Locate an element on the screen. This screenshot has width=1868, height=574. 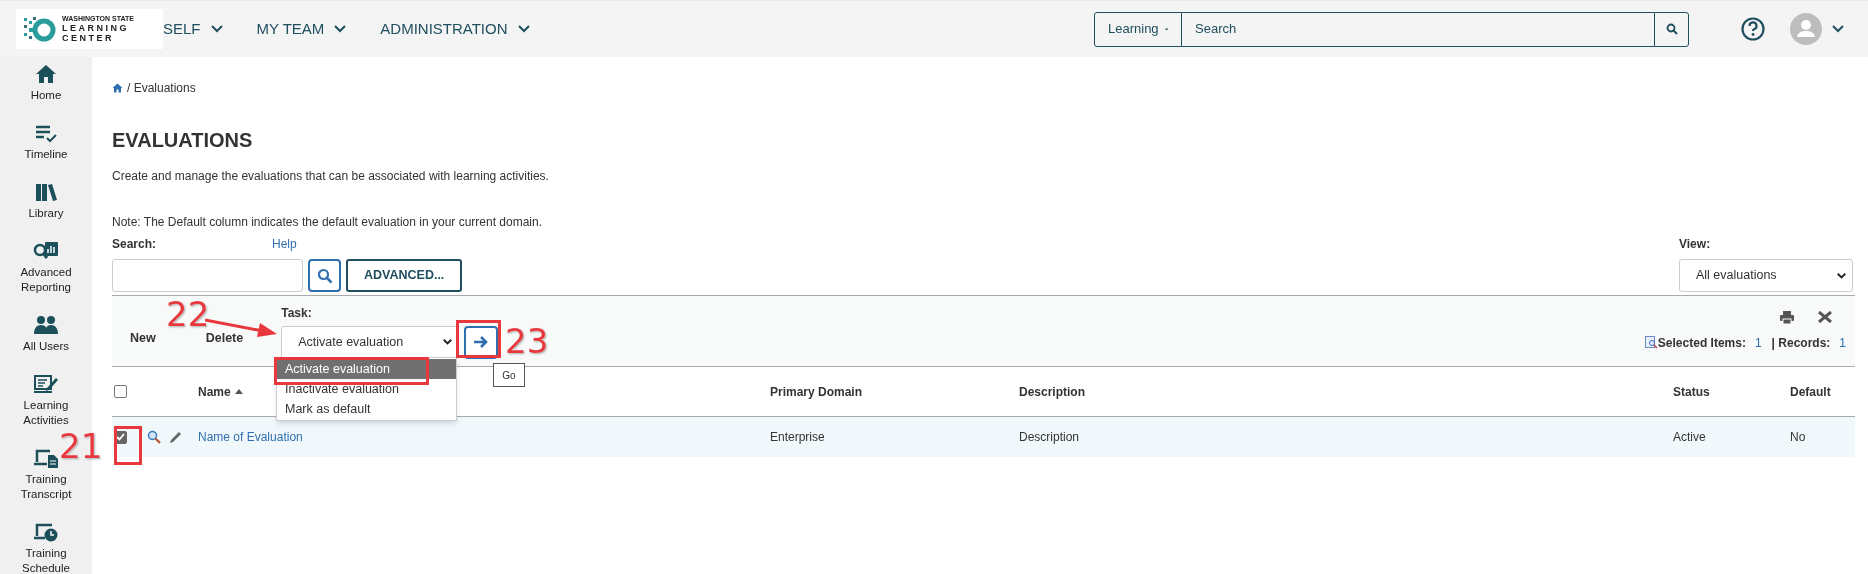
sidebar-link: Training Transcript is located at coordinates (46, 487).